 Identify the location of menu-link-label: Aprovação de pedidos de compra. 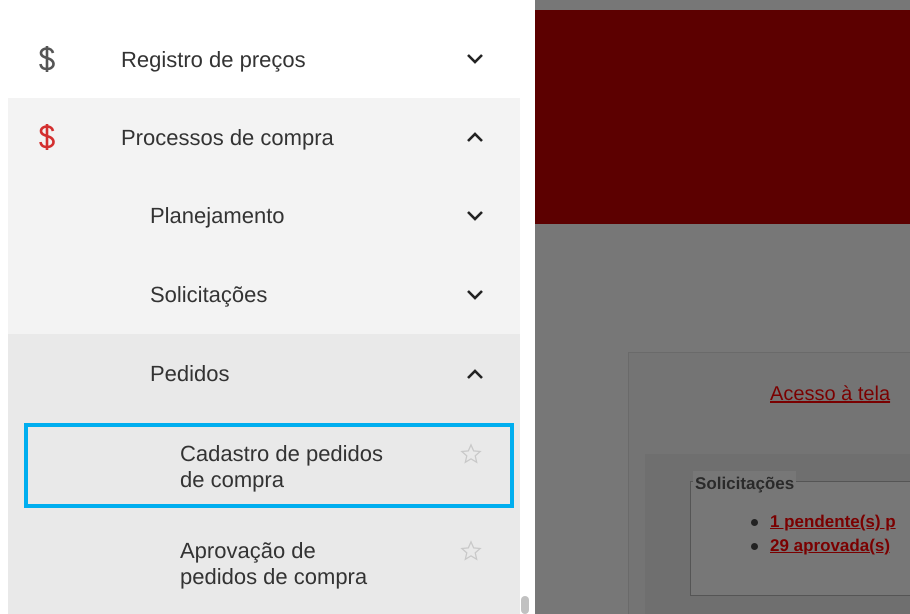
(274, 564).